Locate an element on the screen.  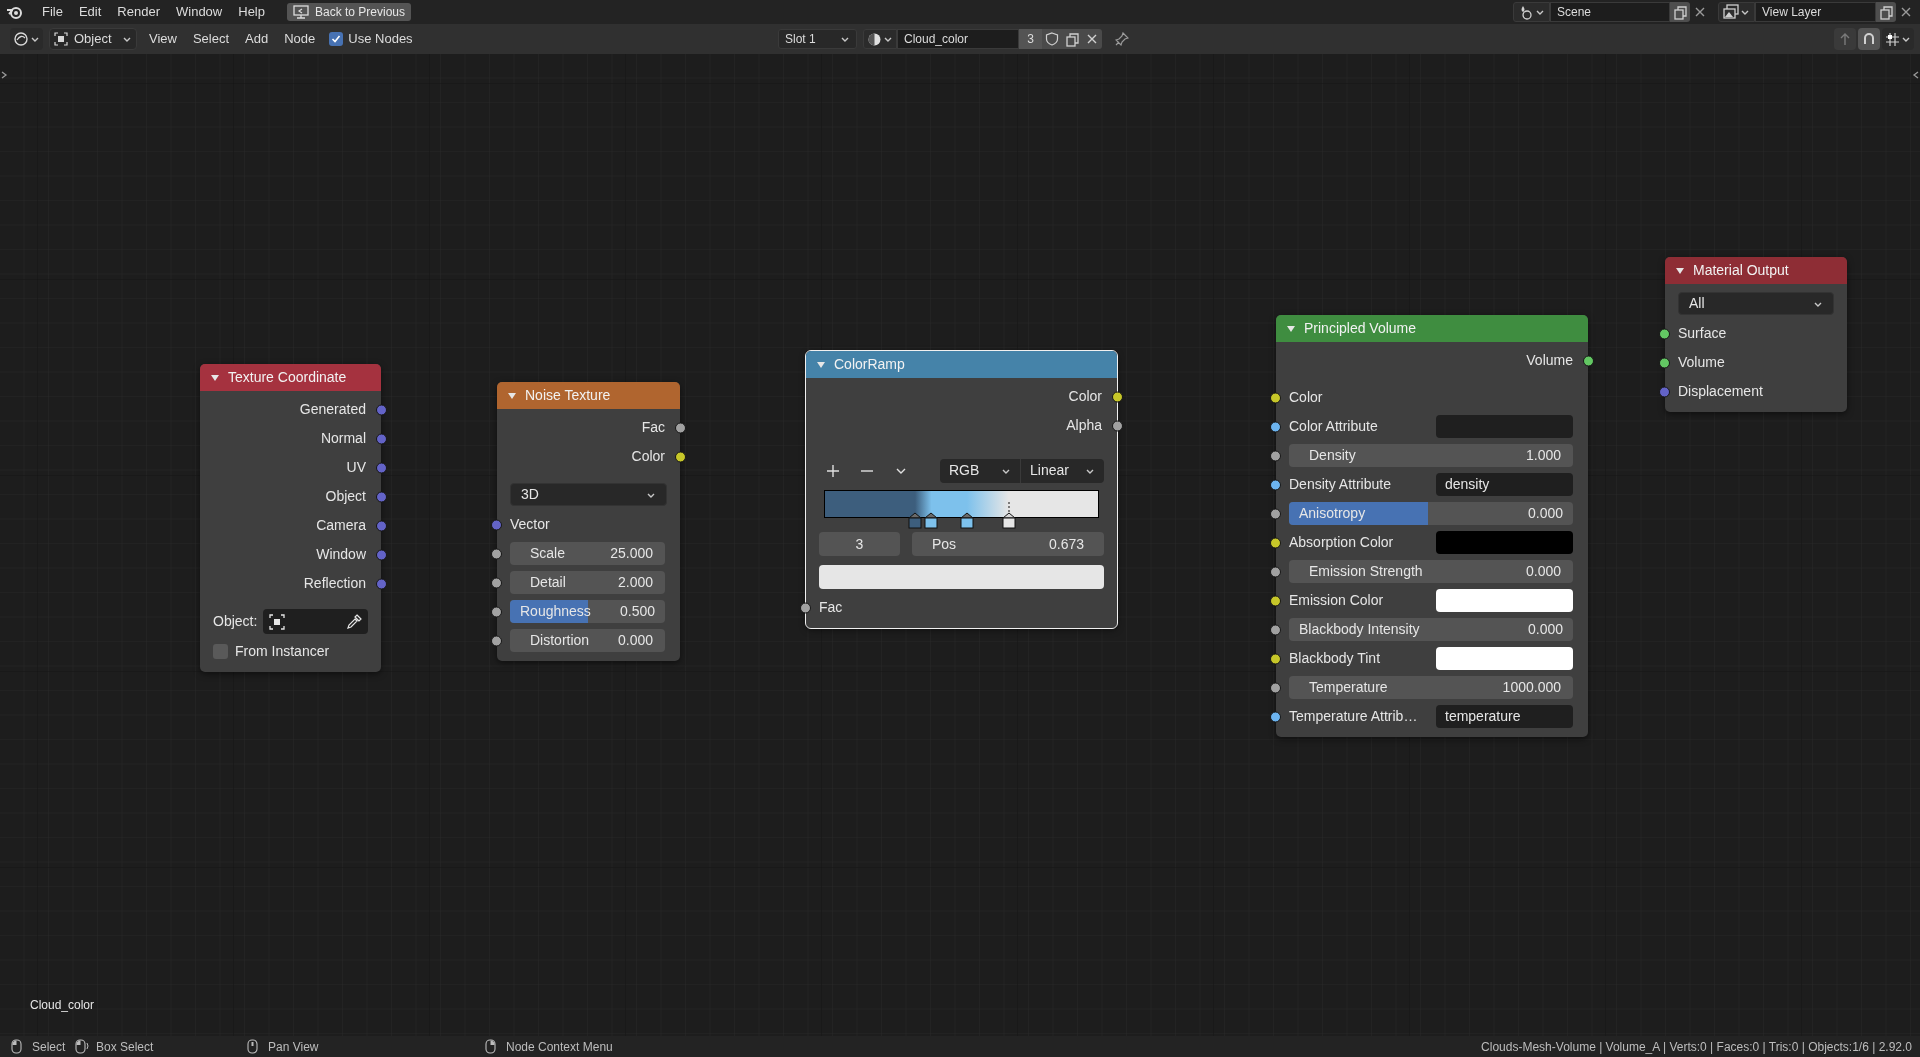
number-field: Distortion 0.000 is located at coordinates (587, 640).